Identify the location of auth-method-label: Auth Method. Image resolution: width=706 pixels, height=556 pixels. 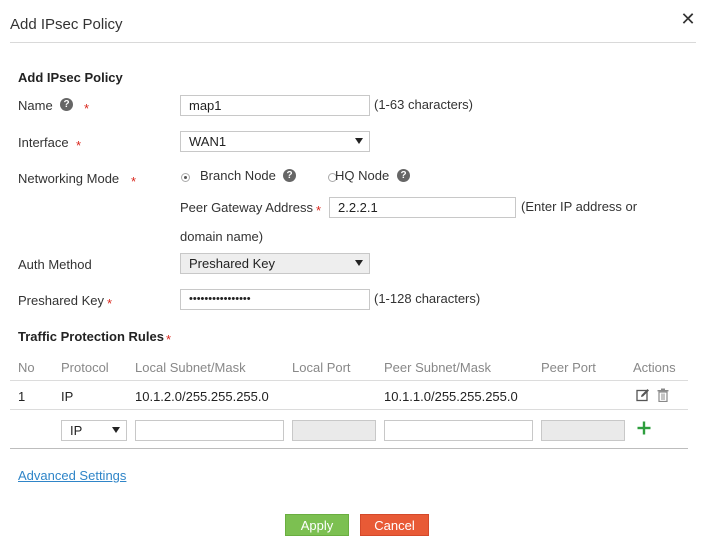
(55, 264).